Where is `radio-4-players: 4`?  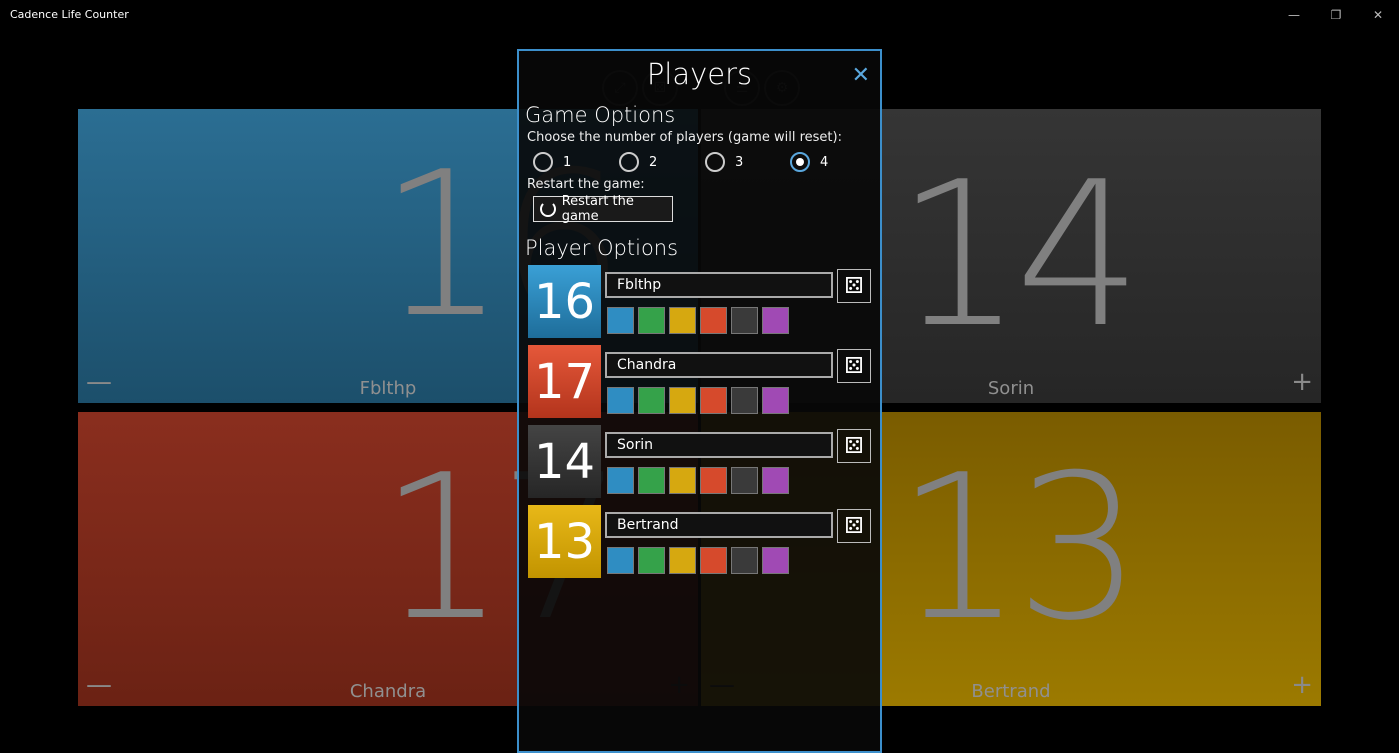
radio-4-players: 4 is located at coordinates (809, 162).